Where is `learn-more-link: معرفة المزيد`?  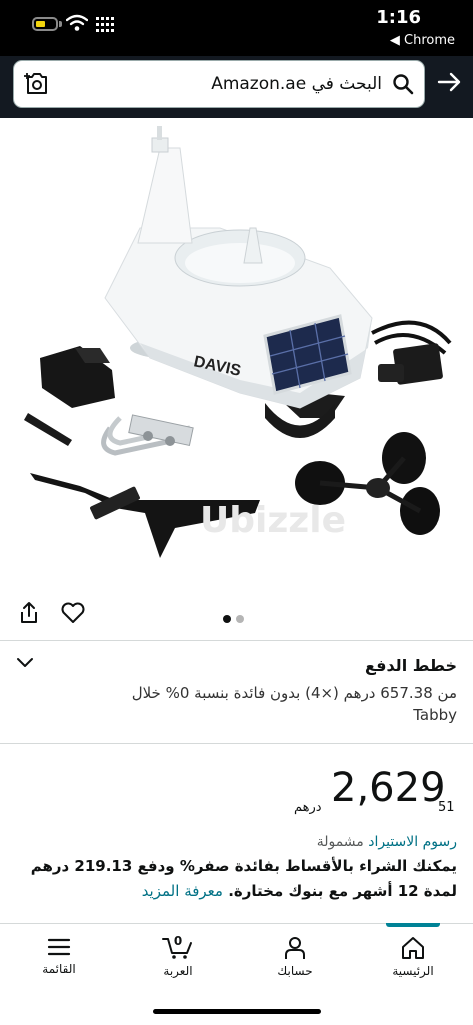 learn-more-link: معرفة المزيد is located at coordinates (182, 891).